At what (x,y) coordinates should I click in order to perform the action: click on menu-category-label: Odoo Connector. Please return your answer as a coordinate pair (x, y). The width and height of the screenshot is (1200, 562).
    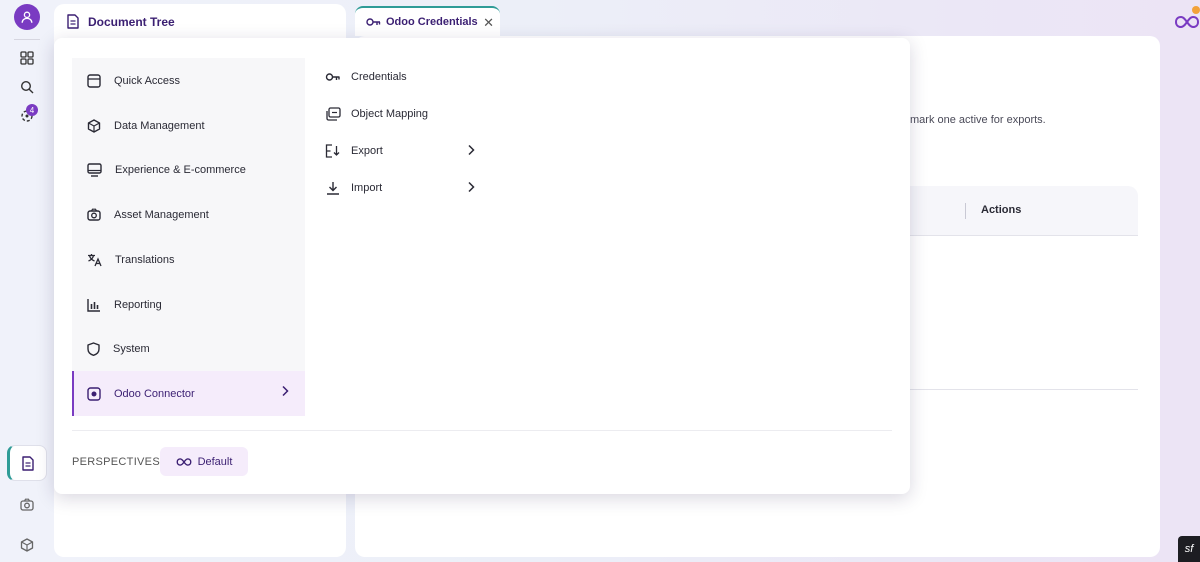
    Looking at the image, I should click on (154, 393).